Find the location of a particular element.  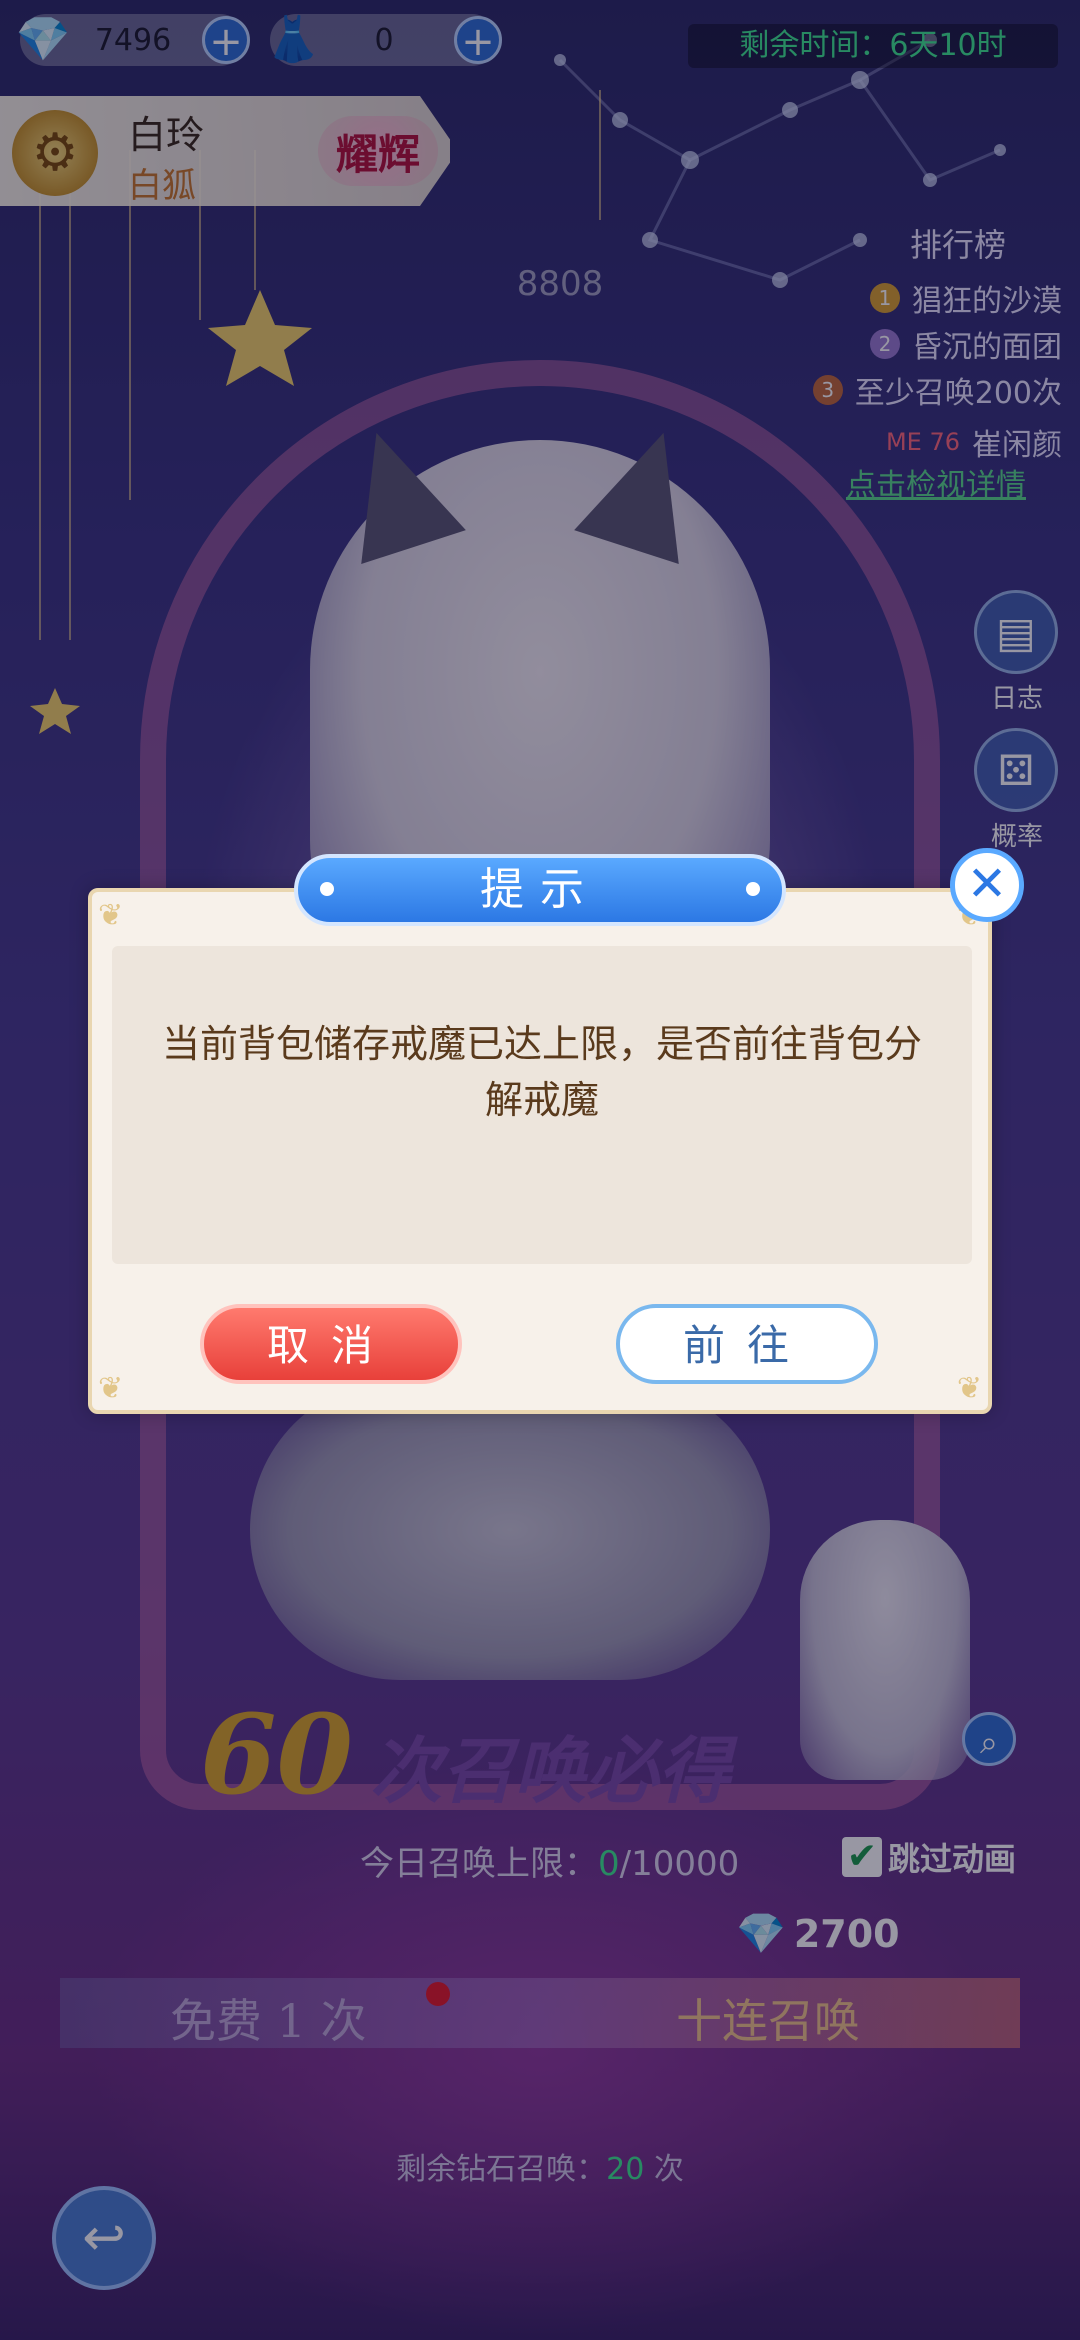

close-icon: ✕ is located at coordinates (987, 884).